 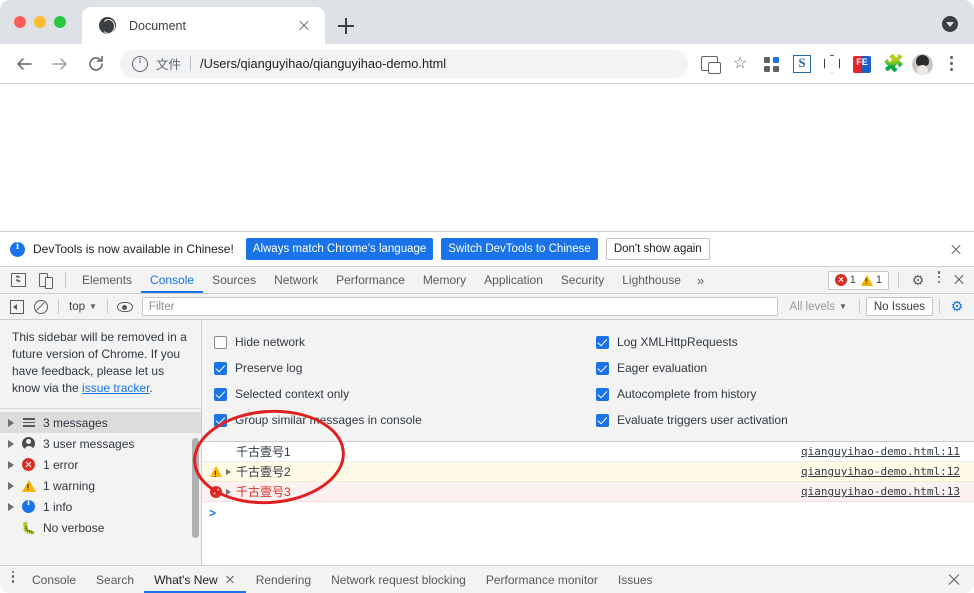 I want to click on close-window-button, so click(x=20, y=22).